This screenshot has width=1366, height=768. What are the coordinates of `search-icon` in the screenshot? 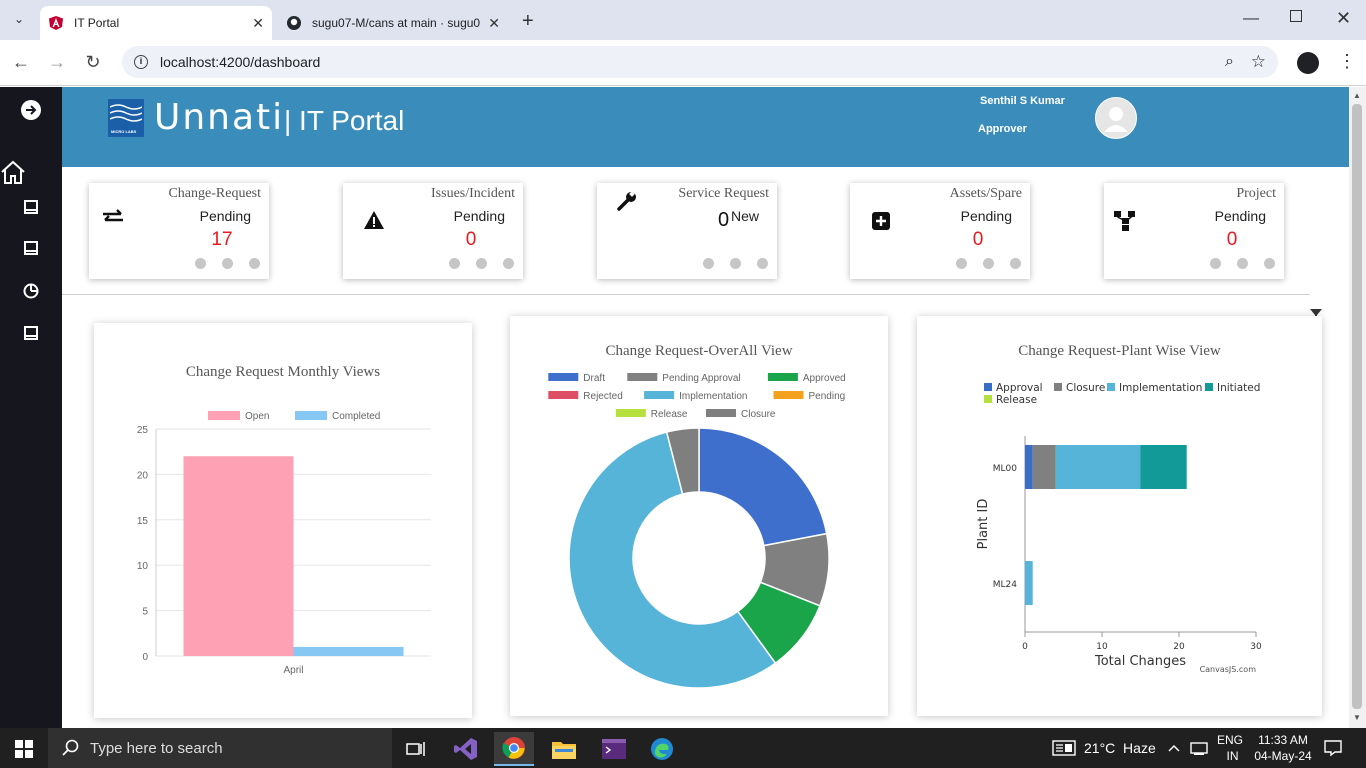 It's located at (70, 747).